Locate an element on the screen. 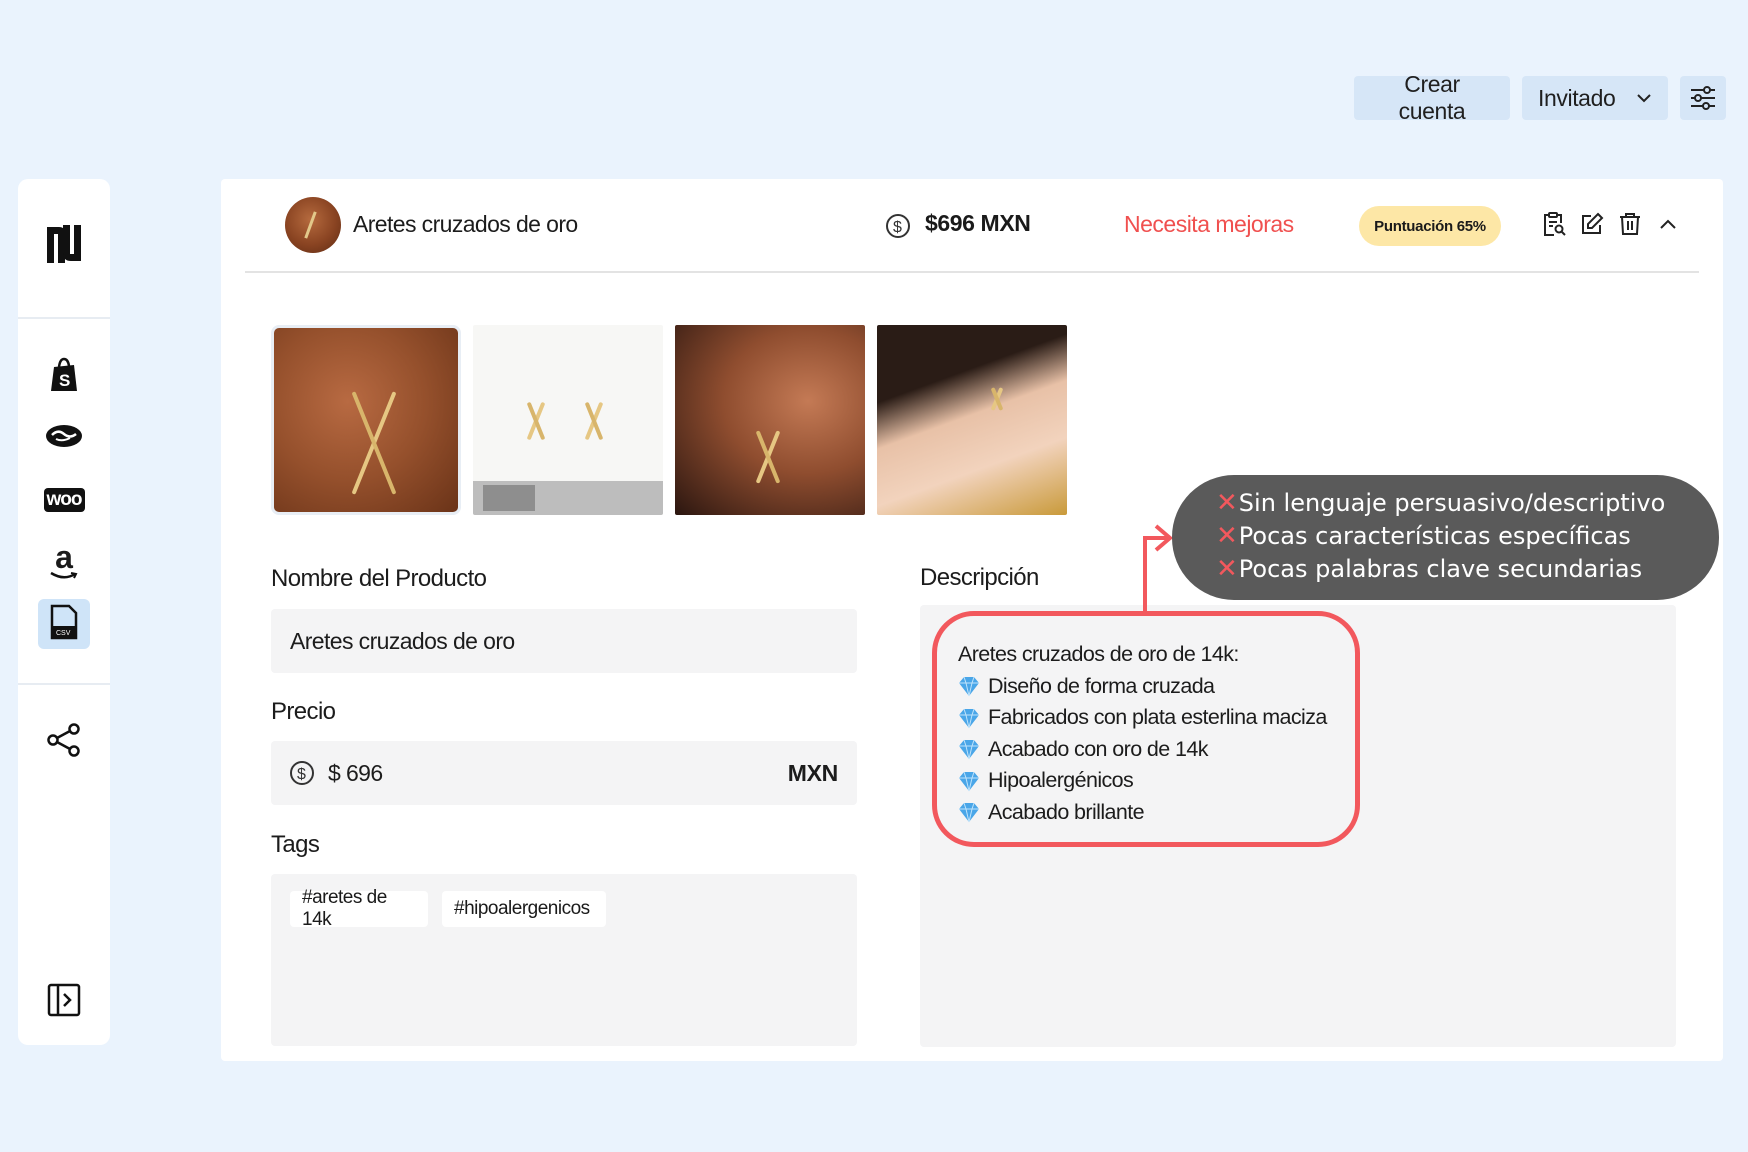 The width and height of the screenshot is (1748, 1152). sidebar-item-woocommerce: woo is located at coordinates (64, 500).